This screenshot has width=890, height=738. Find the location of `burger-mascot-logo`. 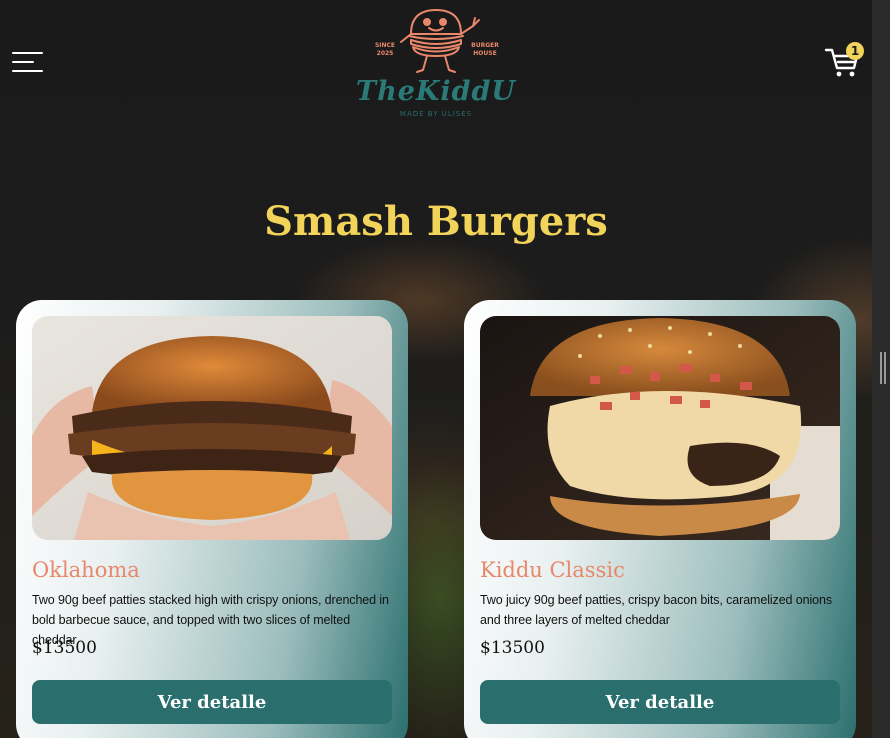

burger-mascot-logo is located at coordinates (440, 41).